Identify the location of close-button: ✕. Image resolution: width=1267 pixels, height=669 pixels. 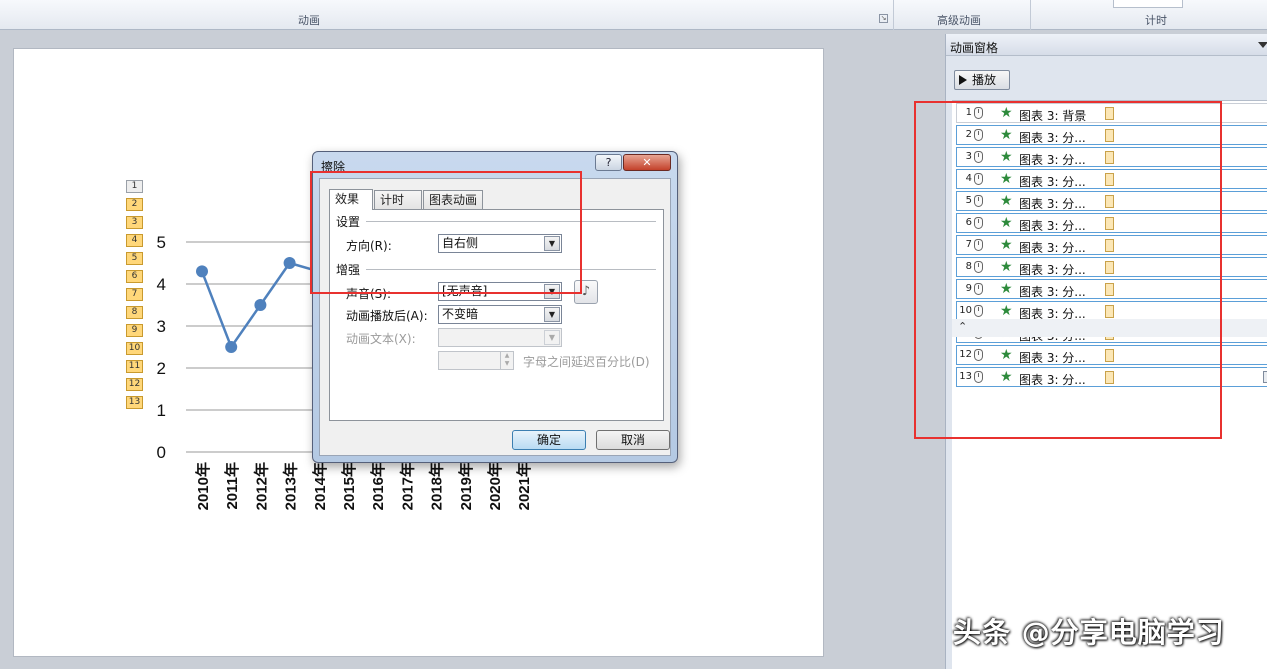
(647, 162).